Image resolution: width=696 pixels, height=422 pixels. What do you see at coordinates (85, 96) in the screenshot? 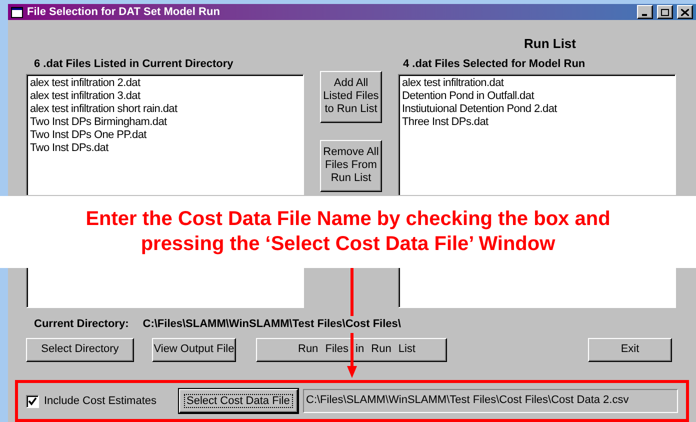
I see `list-item: alex test infiltration 3.dat` at bounding box center [85, 96].